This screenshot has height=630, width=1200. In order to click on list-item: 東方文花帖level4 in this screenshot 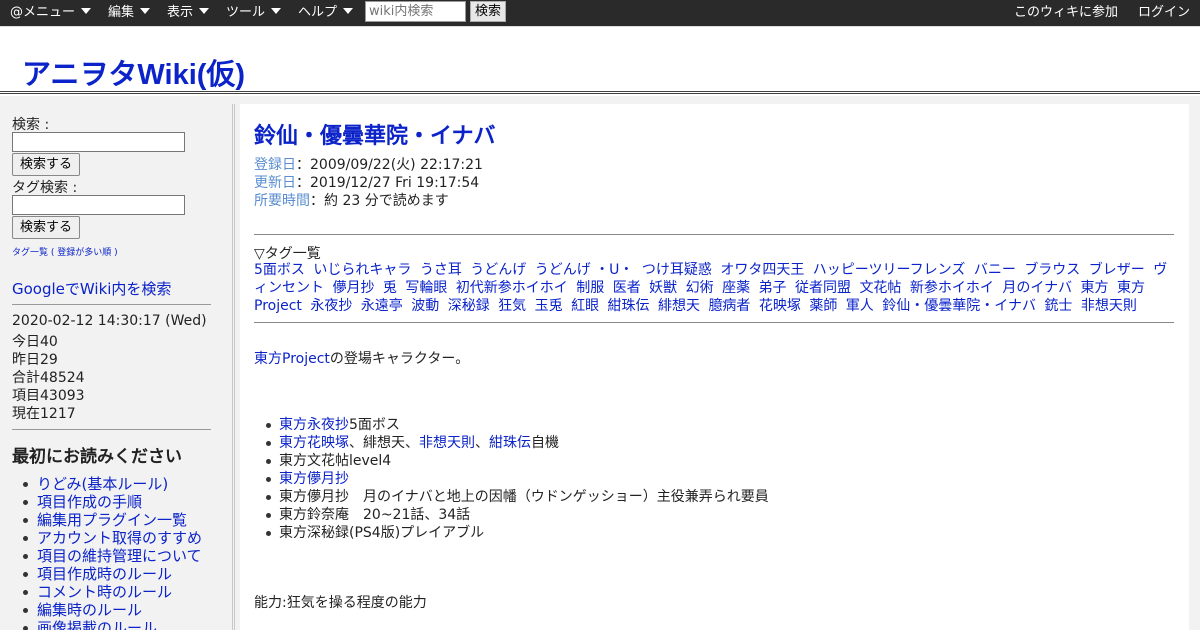, I will do `click(511, 461)`.